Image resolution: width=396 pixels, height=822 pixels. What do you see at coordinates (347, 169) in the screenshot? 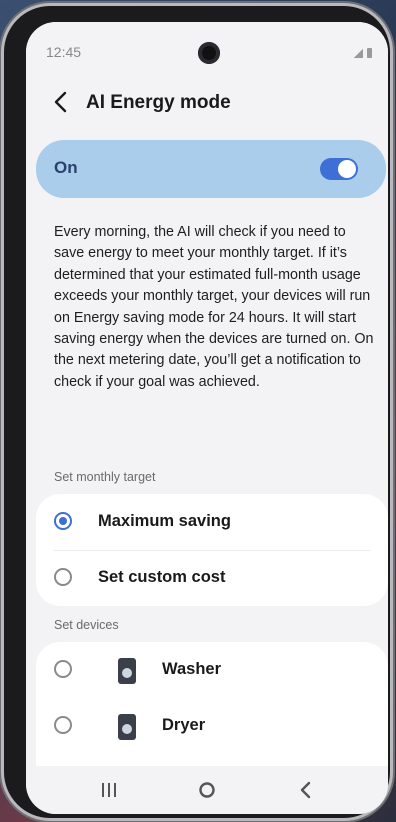
I see `switch-knob` at bounding box center [347, 169].